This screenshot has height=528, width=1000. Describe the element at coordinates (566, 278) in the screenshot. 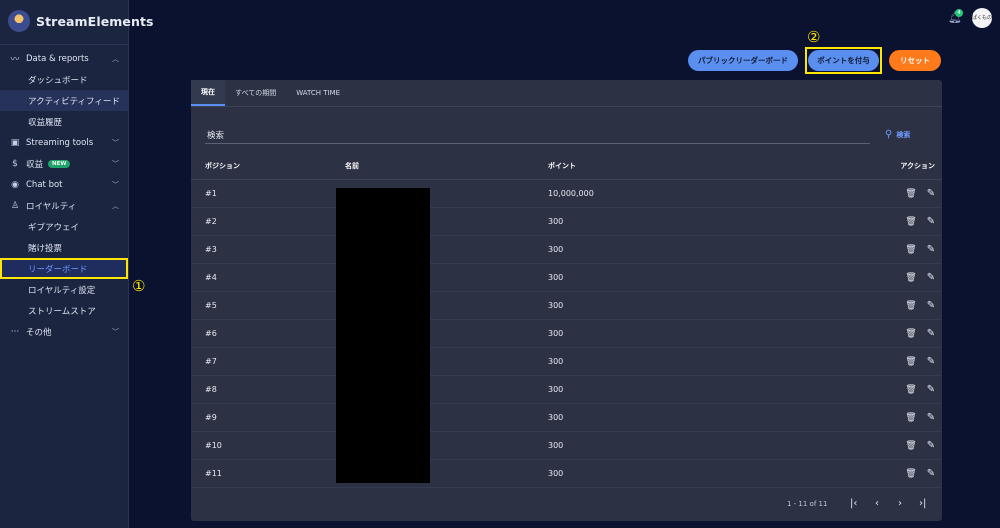

I see `table-row: #4 300 🗑︎ ✎` at that location.